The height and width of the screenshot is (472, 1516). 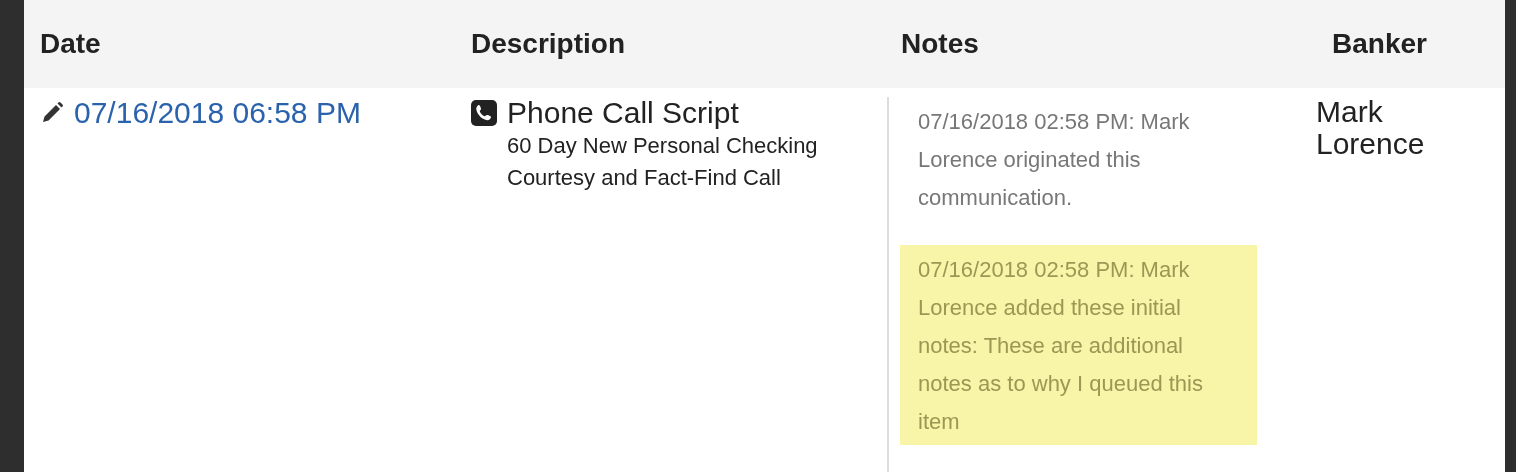 I want to click on pencil-icon, so click(x=52, y=113).